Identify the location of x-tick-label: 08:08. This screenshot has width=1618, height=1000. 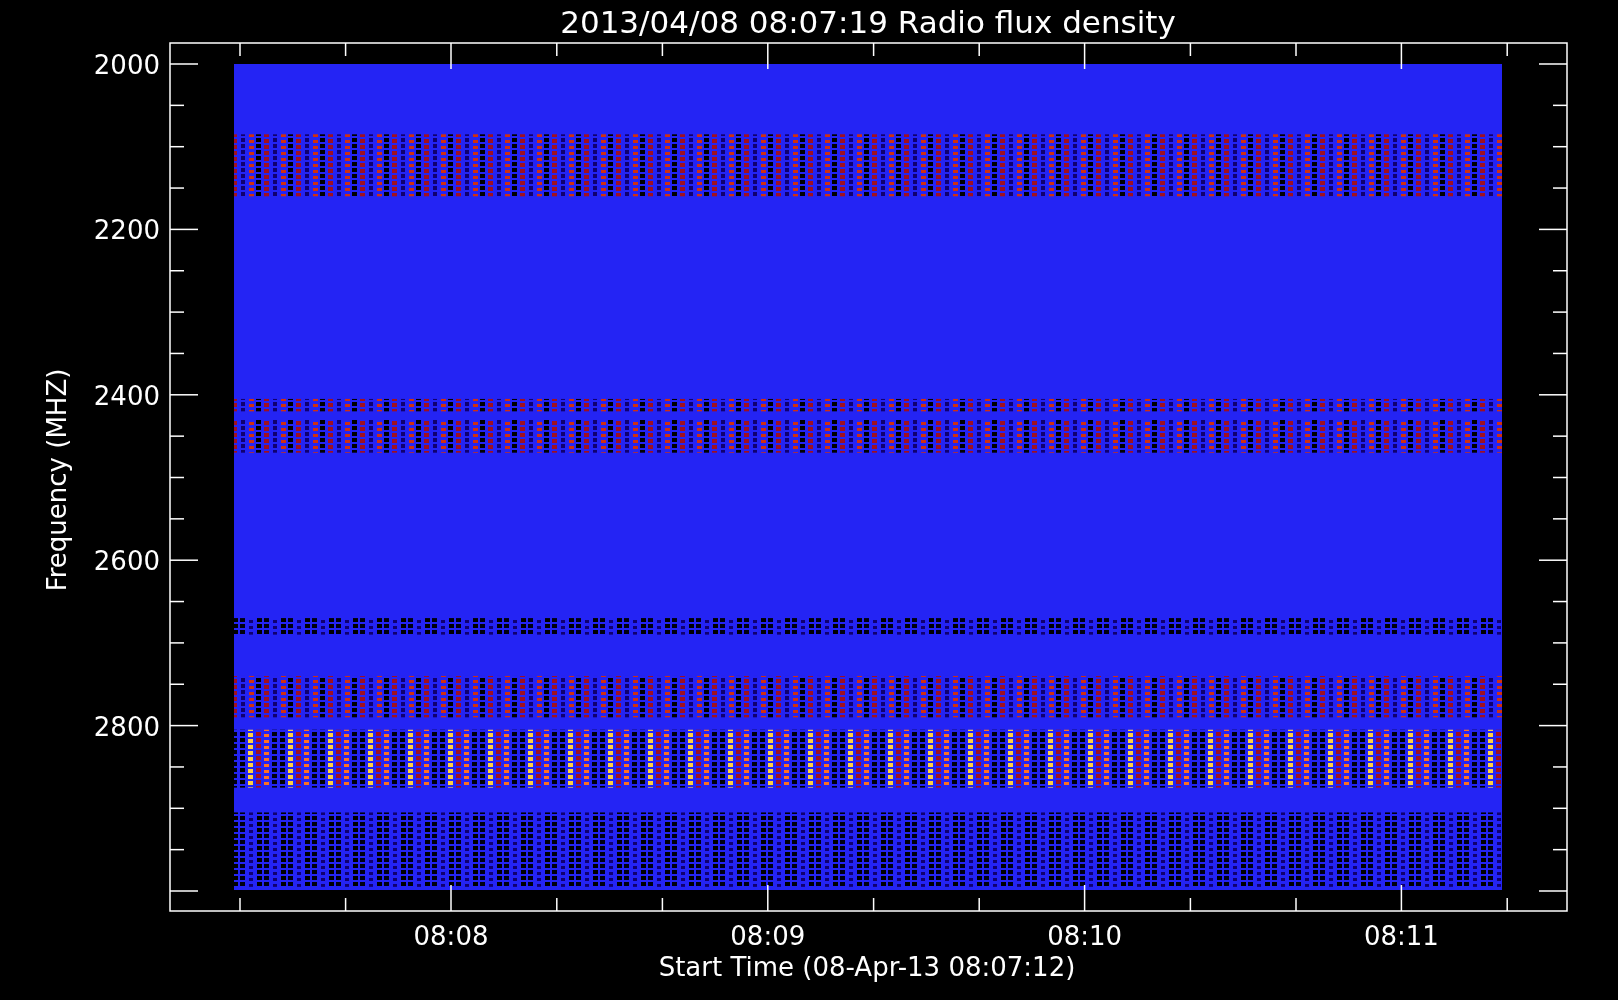
(451, 936).